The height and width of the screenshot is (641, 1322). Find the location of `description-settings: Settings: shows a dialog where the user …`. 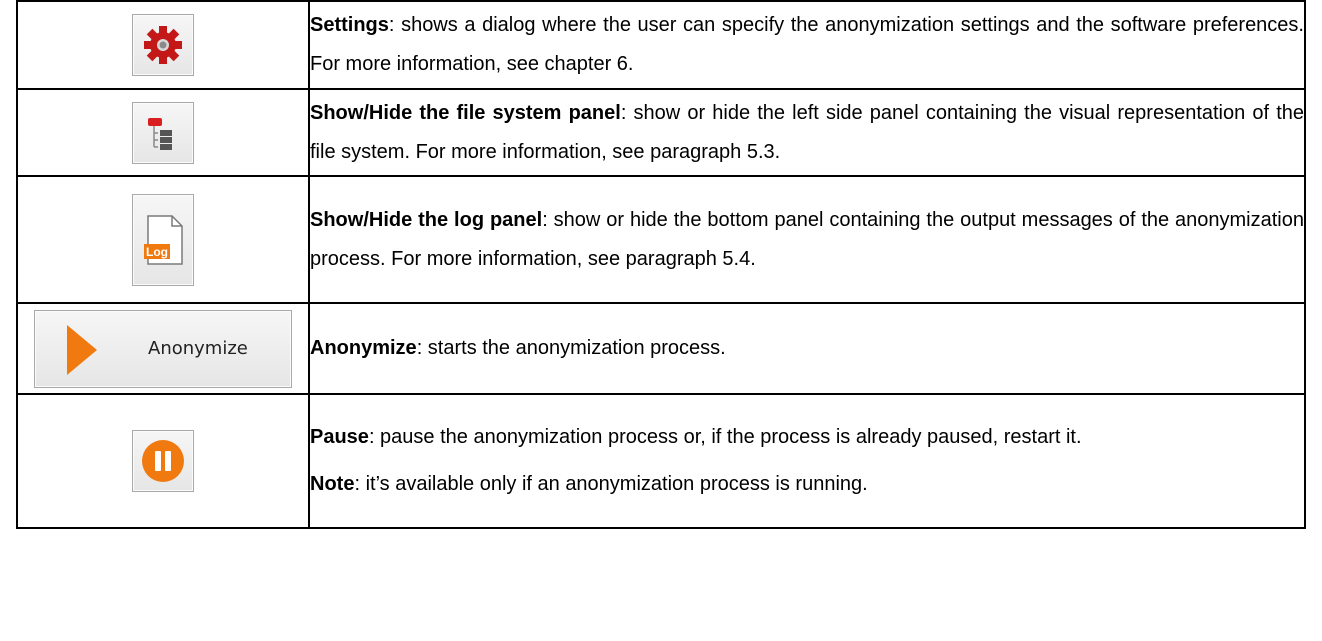

description-settings: Settings: shows a dialog where the user … is located at coordinates (807, 45).